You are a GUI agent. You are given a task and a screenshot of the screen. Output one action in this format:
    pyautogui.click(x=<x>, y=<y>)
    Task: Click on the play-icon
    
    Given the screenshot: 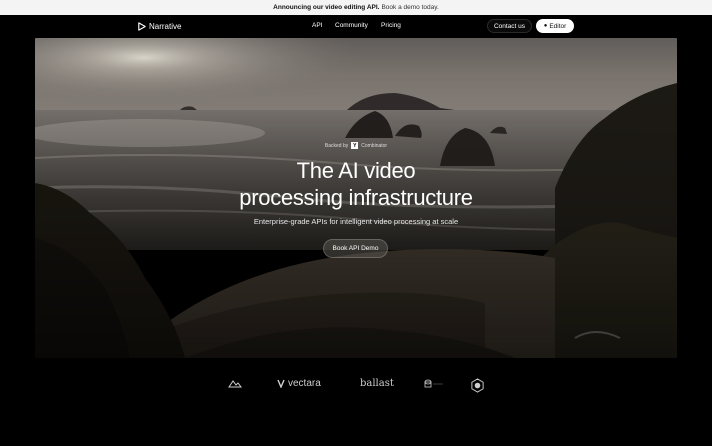 What is the action you would take?
    pyautogui.click(x=142, y=26)
    